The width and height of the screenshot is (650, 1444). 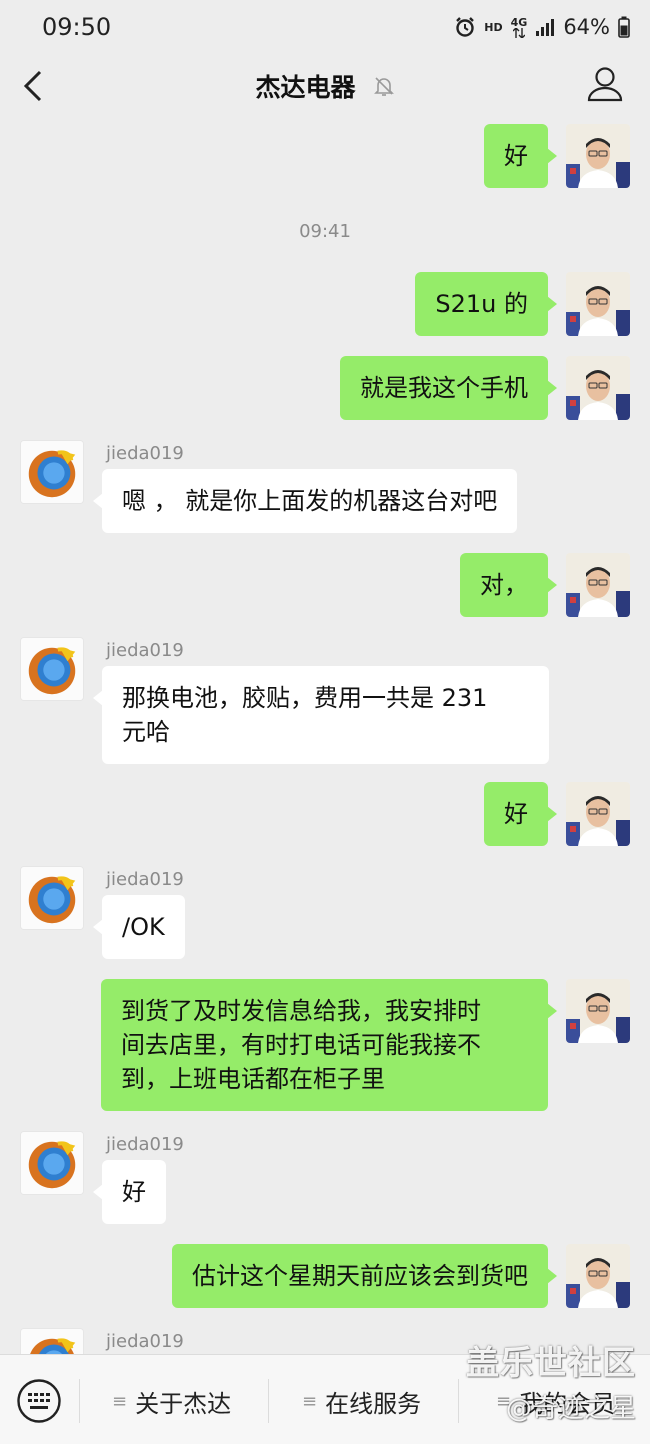 I want to click on menu-item-about: ≡ 关于杰达, so click(x=171, y=1401).